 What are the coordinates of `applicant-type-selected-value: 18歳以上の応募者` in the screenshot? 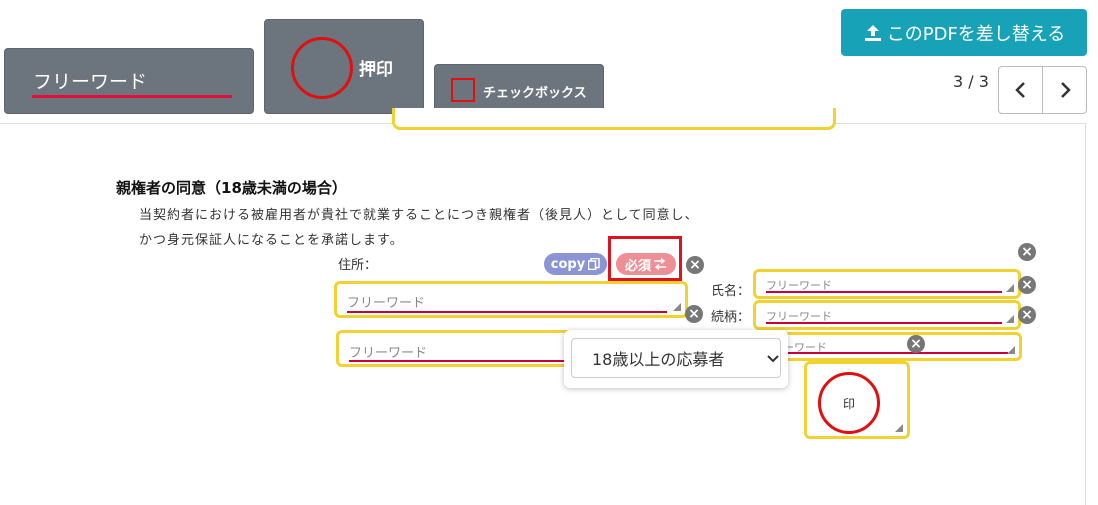 It's located at (658, 359).